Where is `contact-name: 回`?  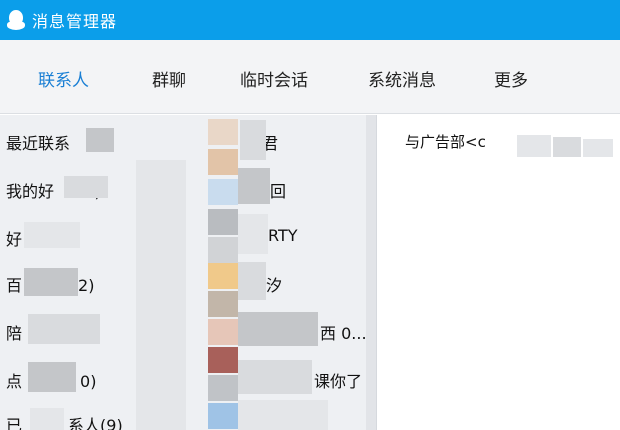 contact-name: 回 is located at coordinates (278, 190).